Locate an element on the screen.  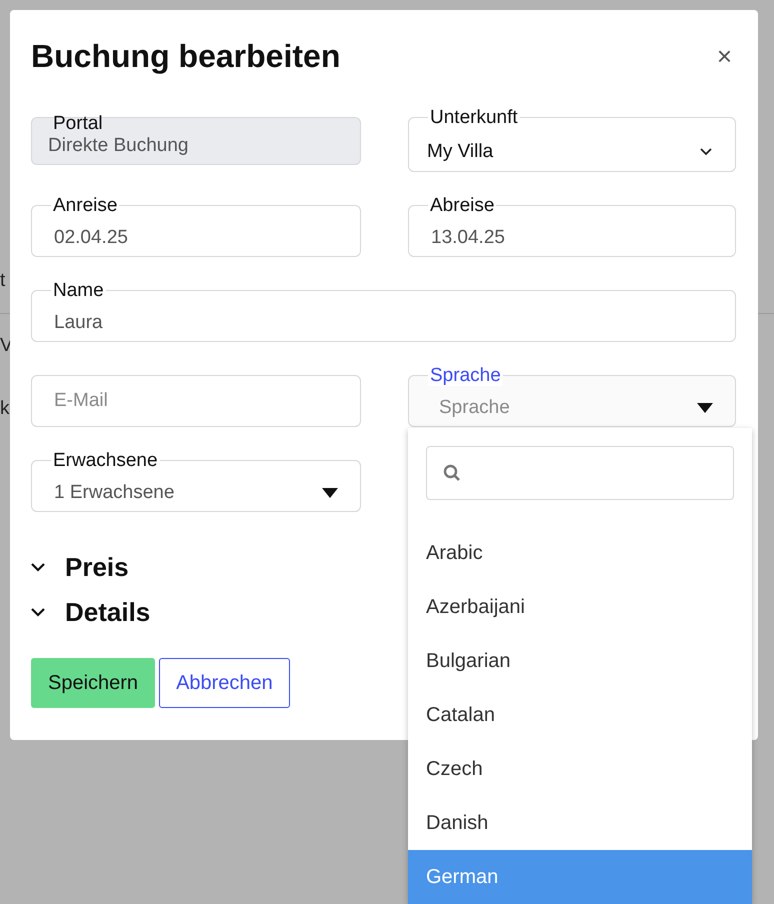
close-button: × is located at coordinates (724, 56).